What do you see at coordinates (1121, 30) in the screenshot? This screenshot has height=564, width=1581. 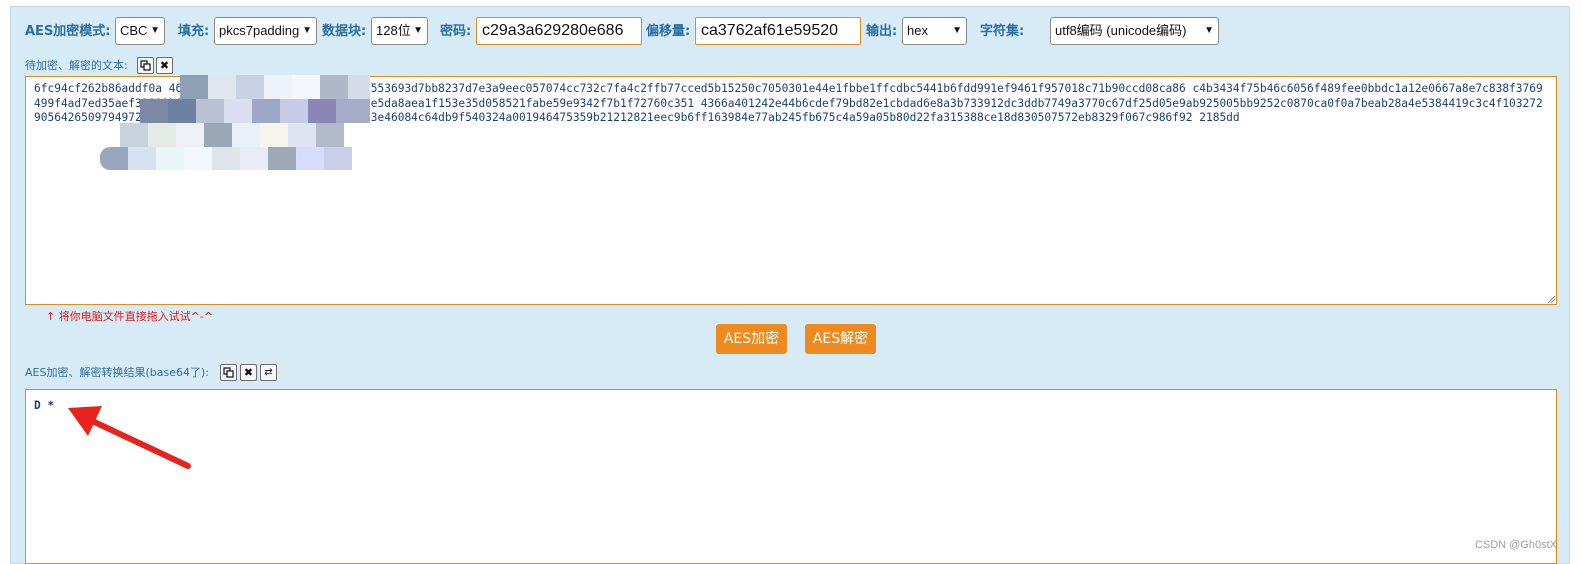 I see `charset-select-value: utf8编码 (unicode编码)` at bounding box center [1121, 30].